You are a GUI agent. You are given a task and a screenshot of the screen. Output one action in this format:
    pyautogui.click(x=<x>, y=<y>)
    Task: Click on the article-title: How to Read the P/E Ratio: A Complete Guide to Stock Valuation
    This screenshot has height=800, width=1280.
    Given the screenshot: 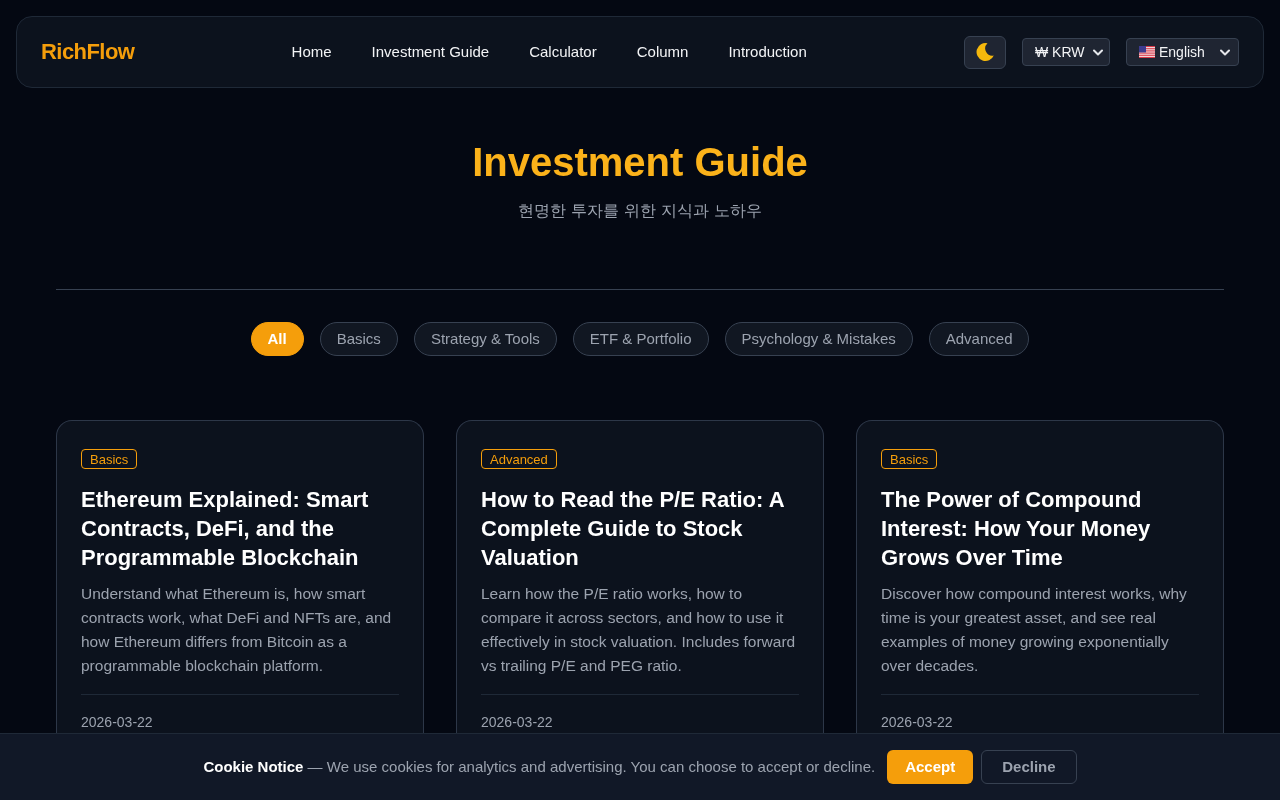 What is the action you would take?
    pyautogui.click(x=640, y=528)
    